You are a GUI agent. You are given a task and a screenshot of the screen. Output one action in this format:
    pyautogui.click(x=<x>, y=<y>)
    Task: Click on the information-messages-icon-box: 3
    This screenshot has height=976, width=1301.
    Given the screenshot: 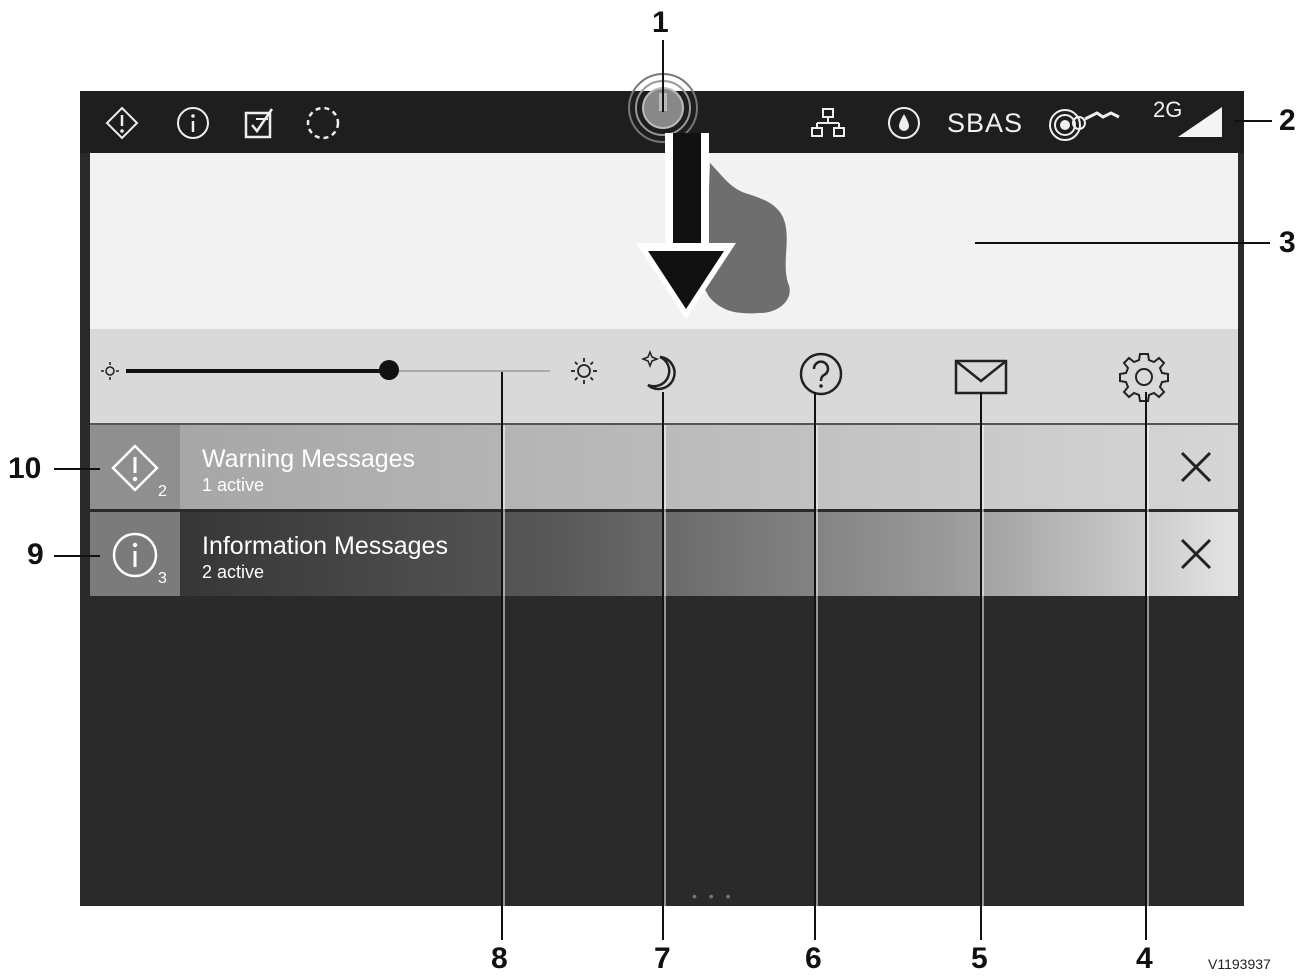 What is the action you would take?
    pyautogui.click(x=135, y=554)
    